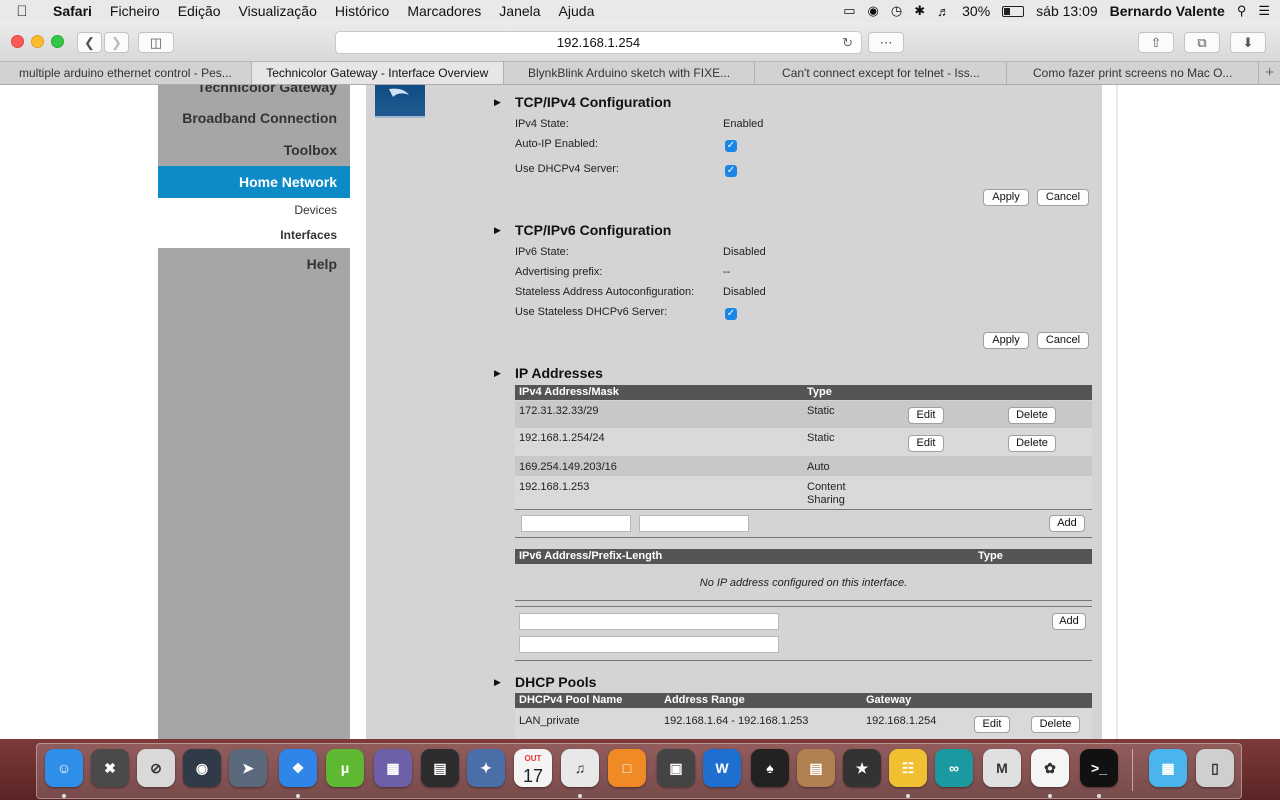  I want to click on clock: sáb 13:09, so click(1067, 11).